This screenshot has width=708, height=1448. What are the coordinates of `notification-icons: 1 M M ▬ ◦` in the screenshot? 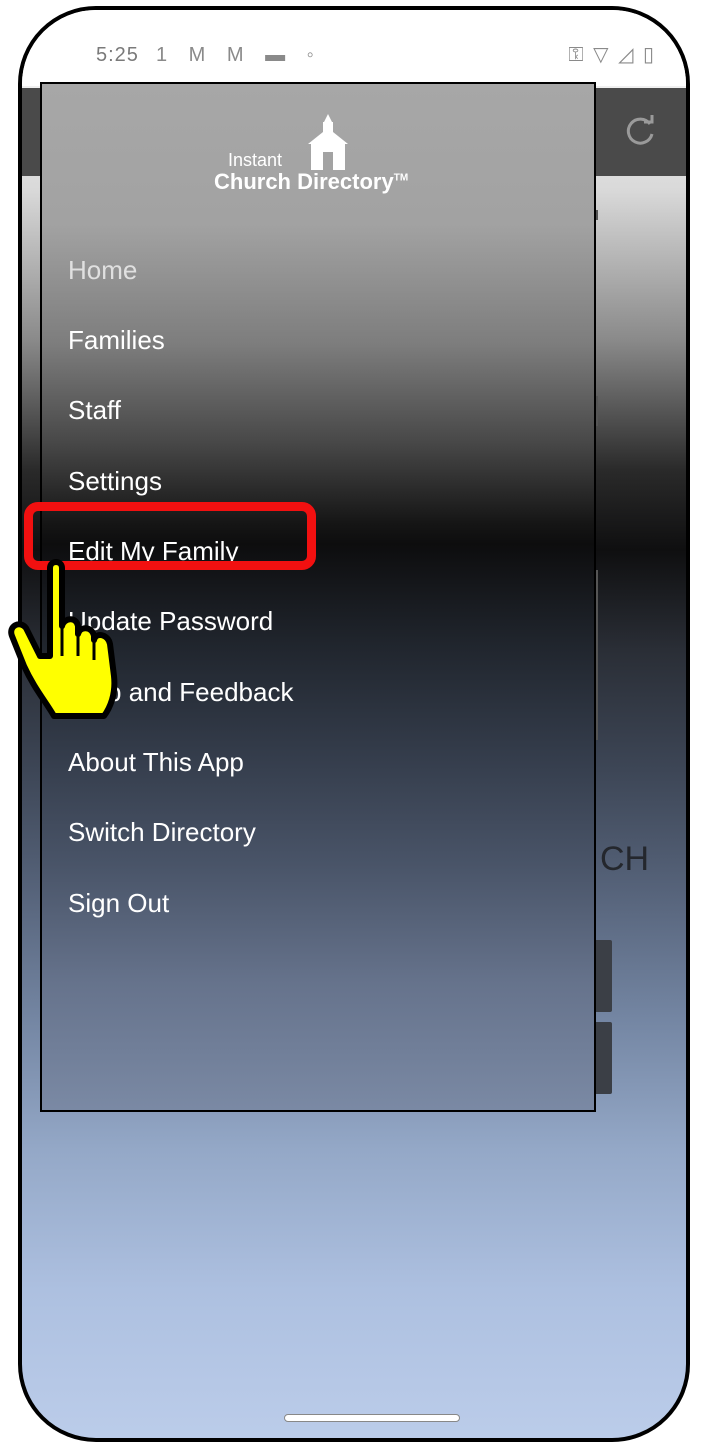 It's located at (239, 55).